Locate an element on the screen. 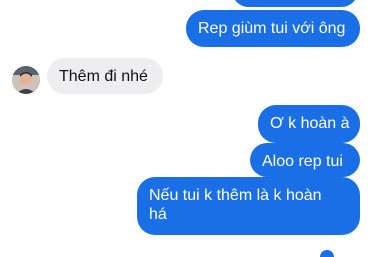  message-text-line: há is located at coordinates (158, 214).